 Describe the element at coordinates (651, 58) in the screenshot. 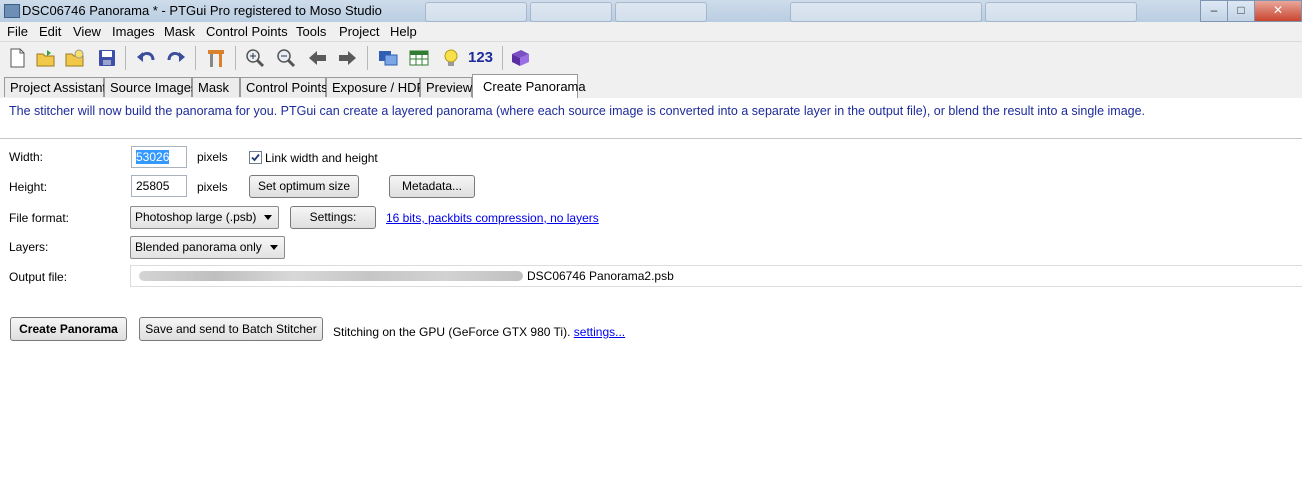

I see `toolbar: 123` at that location.